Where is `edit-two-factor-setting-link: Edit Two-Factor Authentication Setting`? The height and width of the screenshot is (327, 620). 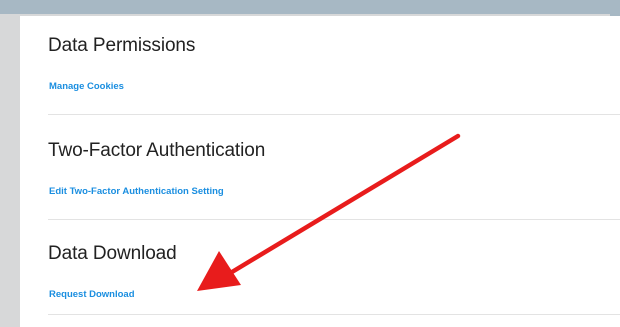 edit-two-factor-setting-link: Edit Two-Factor Authentication Setting is located at coordinates (136, 191).